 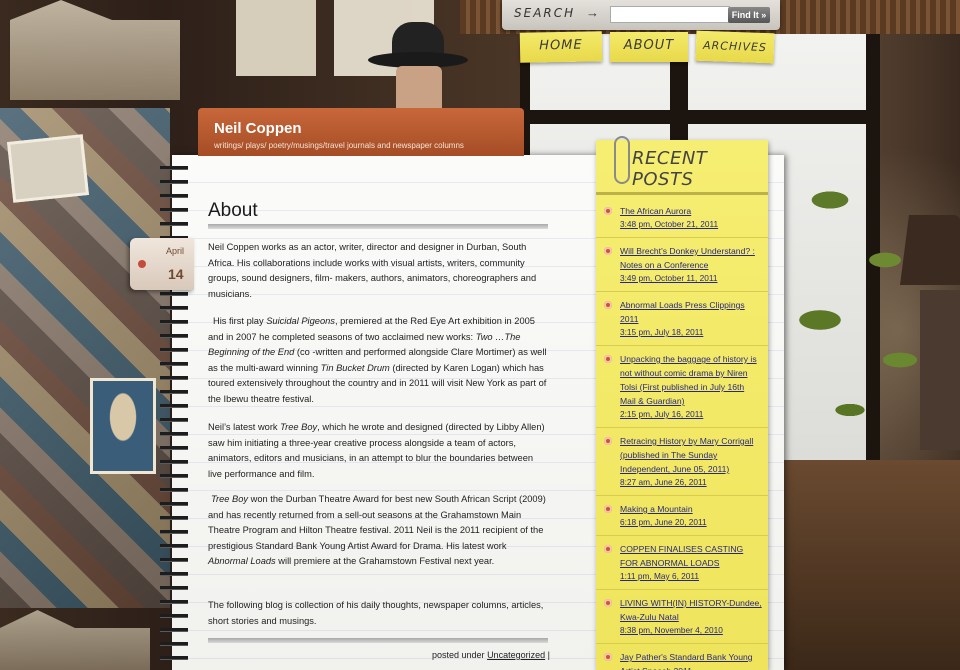 I want to click on search-submit-button: Find It », so click(x=749, y=15).